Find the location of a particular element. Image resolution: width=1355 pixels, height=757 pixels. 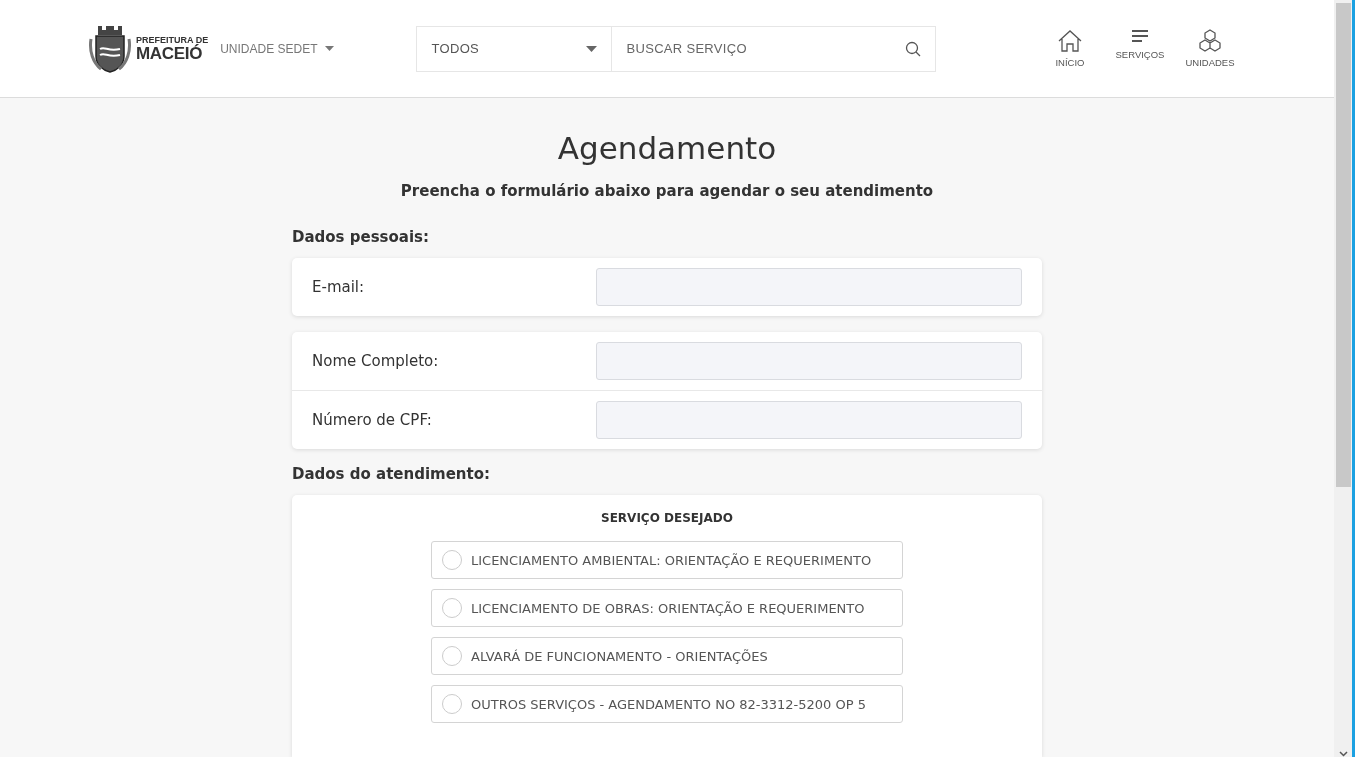

nav-link: INÍCIO is located at coordinates (1070, 48).